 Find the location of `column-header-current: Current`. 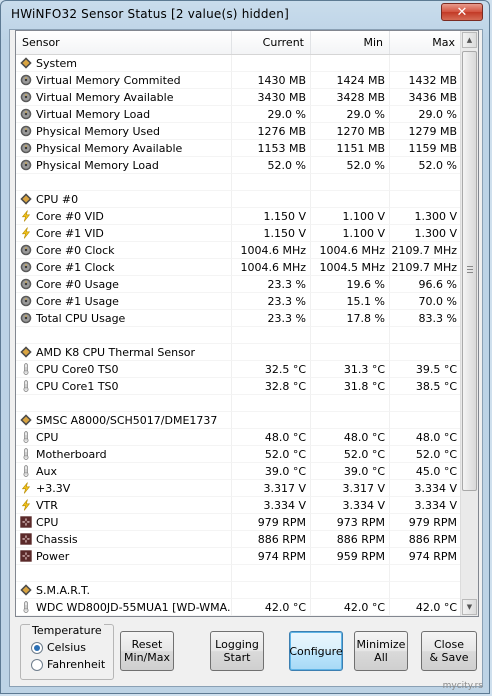

column-header-current: Current is located at coordinates (271, 42).